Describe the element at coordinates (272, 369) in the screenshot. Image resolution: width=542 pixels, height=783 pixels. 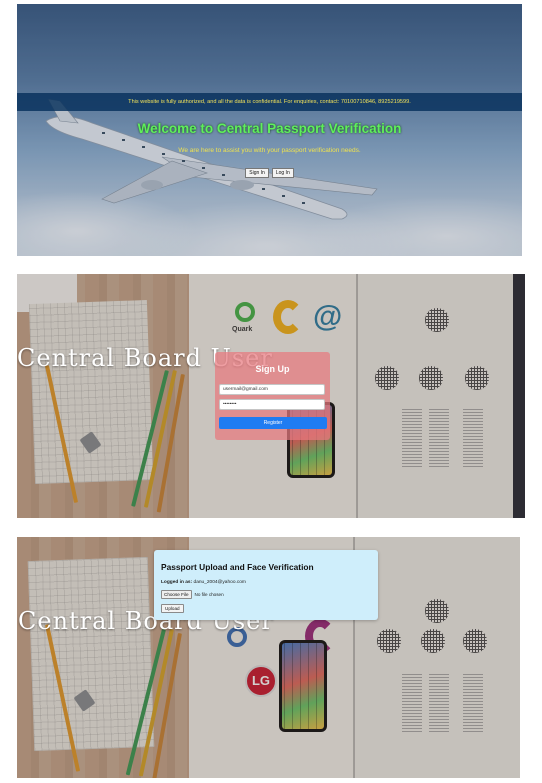
I see `signup-title: Sign Up` at that location.